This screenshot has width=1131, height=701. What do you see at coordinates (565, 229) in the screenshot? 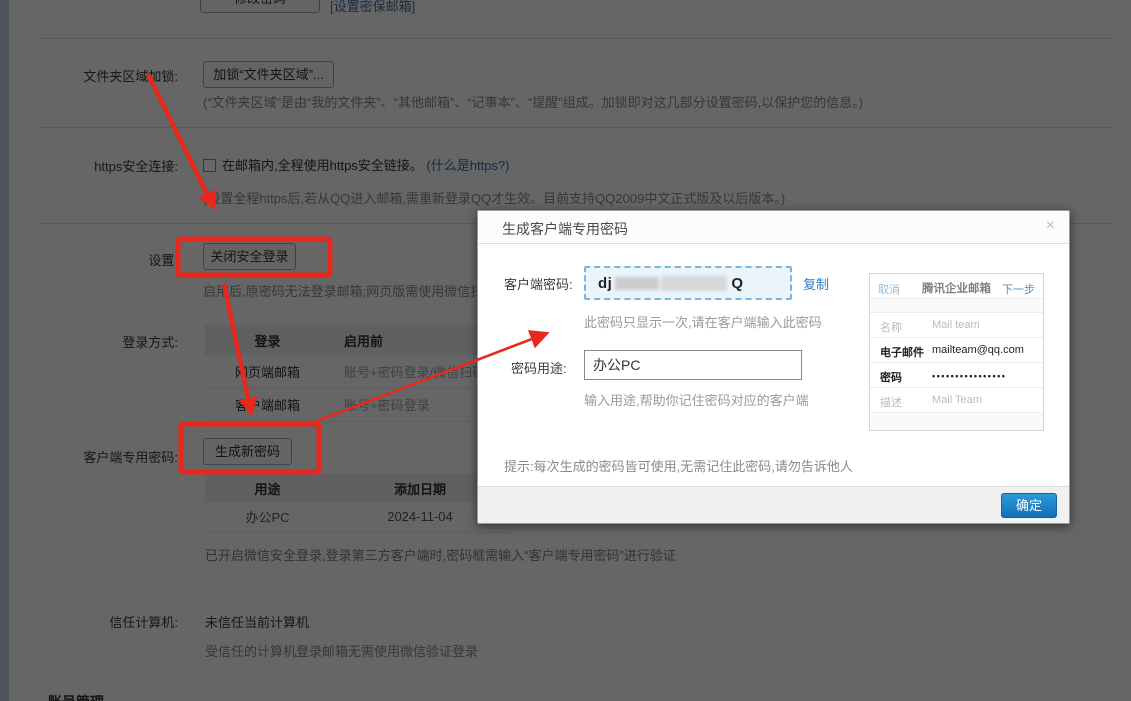
I see `dialog-title: 生成客户端专用密码` at bounding box center [565, 229].